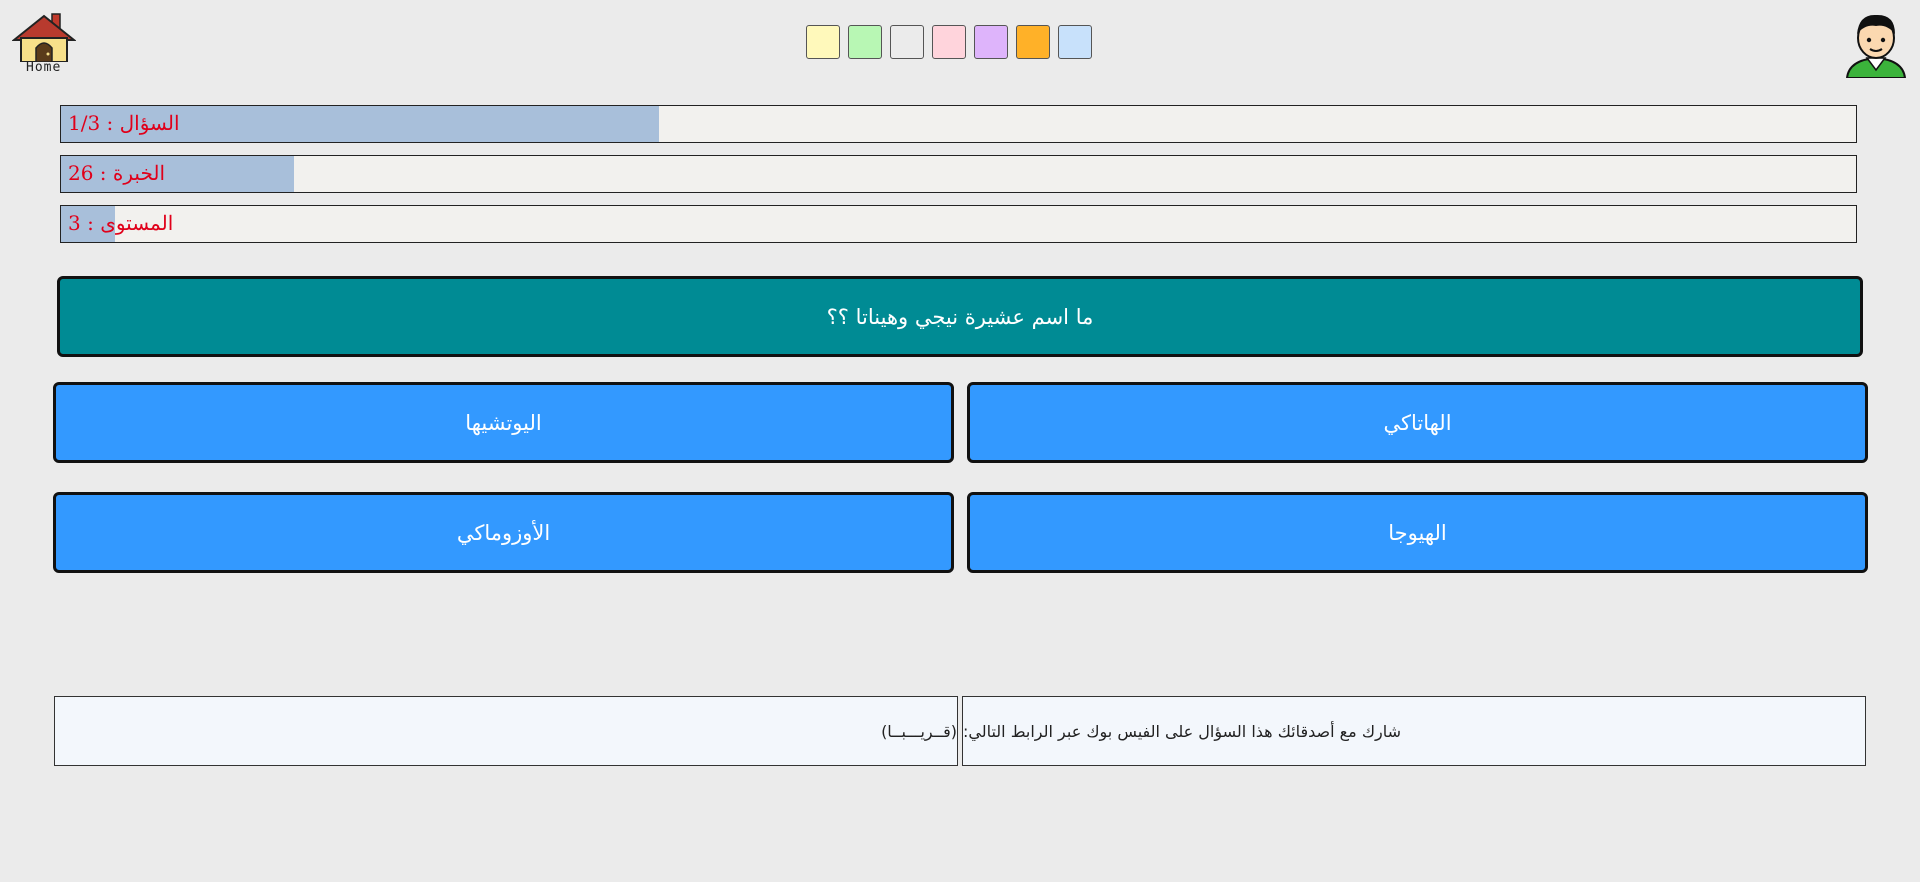 Image resolution: width=1920 pixels, height=882 pixels. I want to click on question-box: ما اسم عشيرة نيجي وهيناتا ؟؟, so click(960, 316).